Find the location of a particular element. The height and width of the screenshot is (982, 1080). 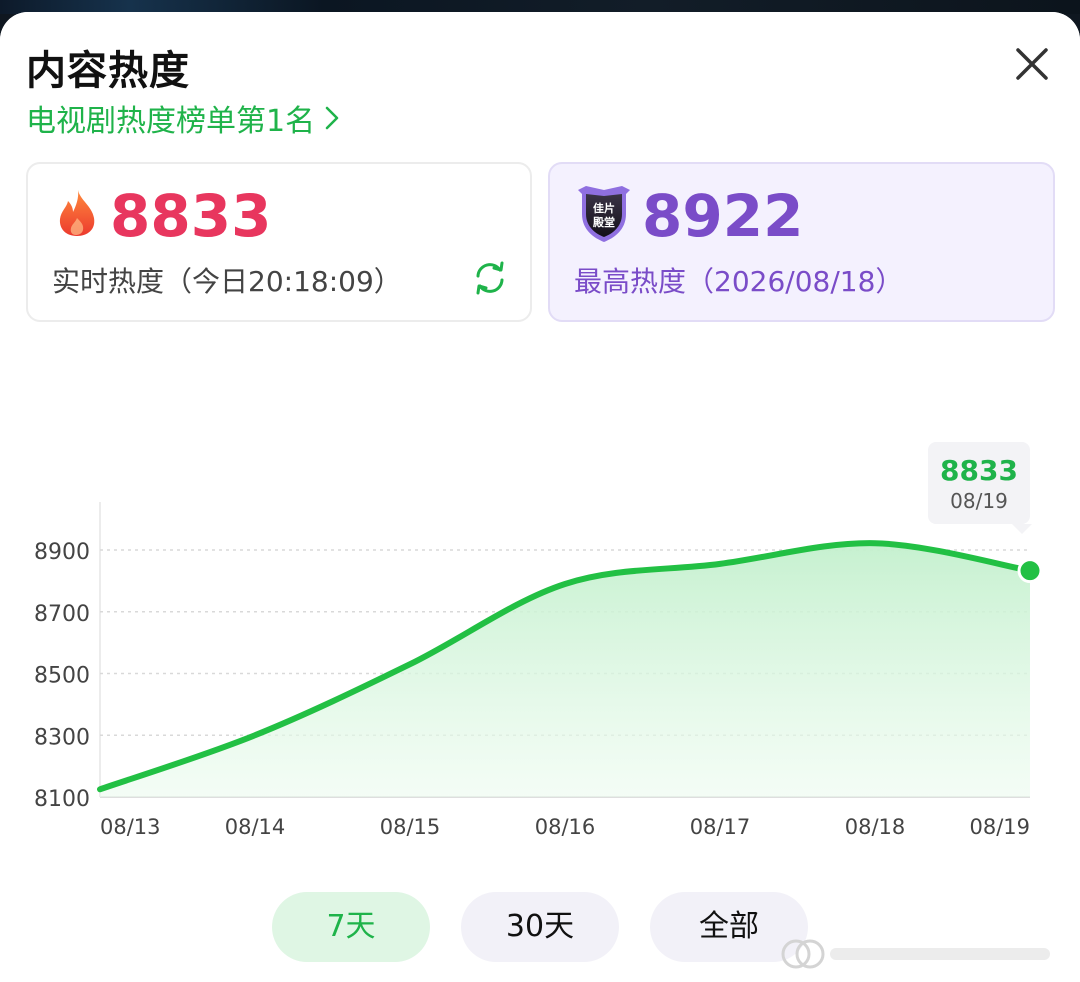

live-heat-card: 8833 实时热度（今日20:18:09） is located at coordinates (279, 242).